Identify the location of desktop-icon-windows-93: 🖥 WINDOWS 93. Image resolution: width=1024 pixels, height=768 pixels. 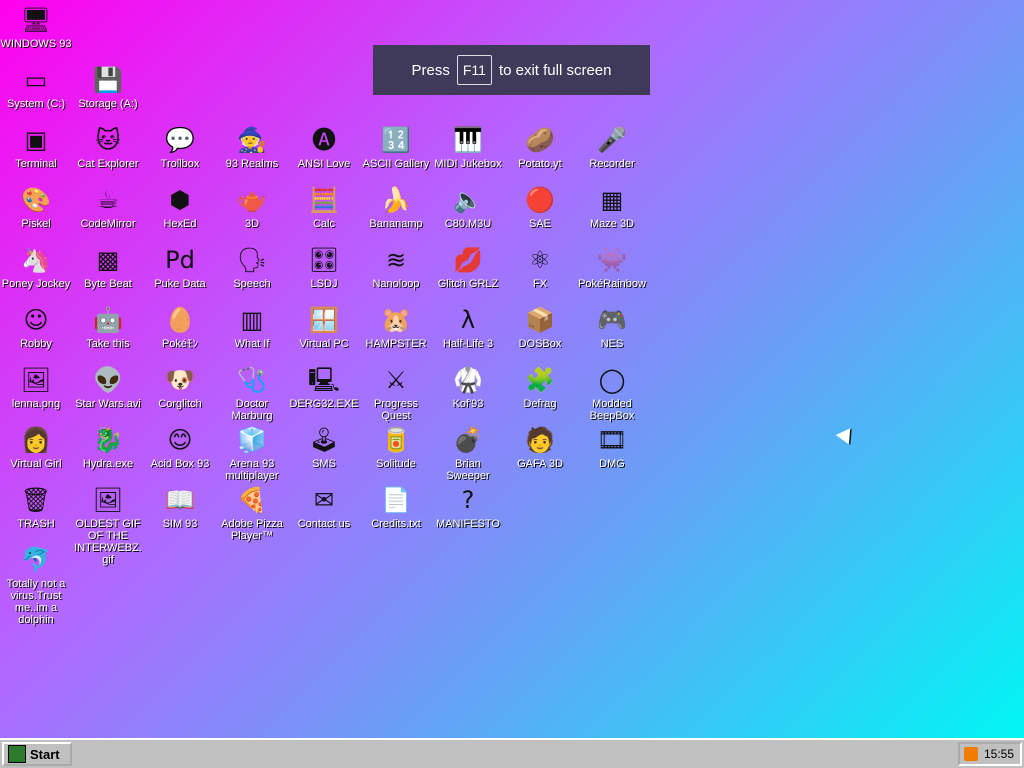
(36, 27).